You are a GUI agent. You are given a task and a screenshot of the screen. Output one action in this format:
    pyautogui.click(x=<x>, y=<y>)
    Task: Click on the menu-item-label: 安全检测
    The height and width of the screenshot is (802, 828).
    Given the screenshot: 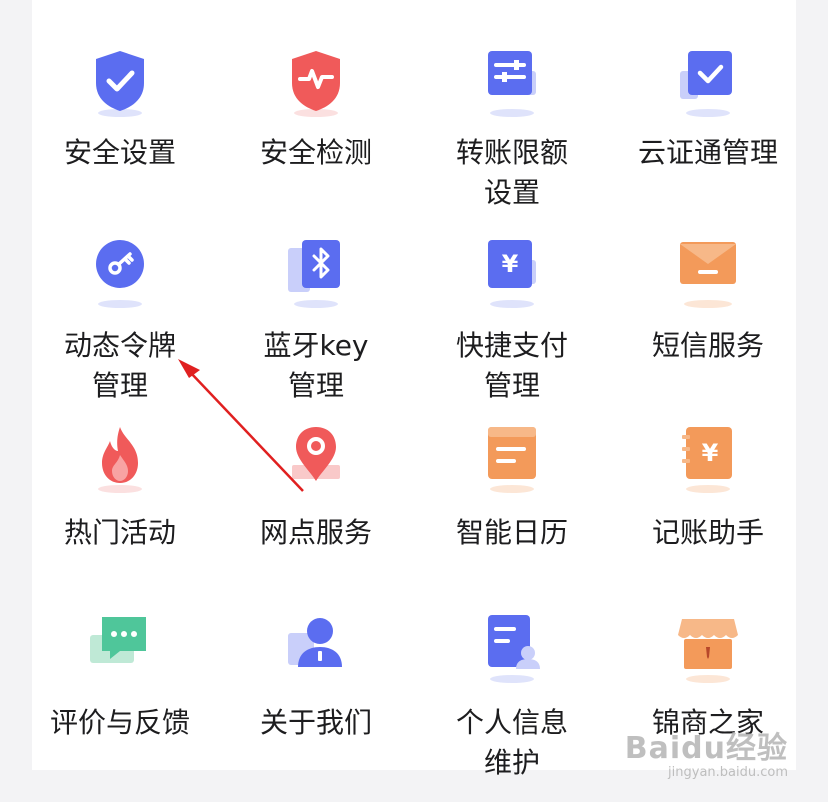 What is the action you would take?
    pyautogui.click(x=315, y=152)
    